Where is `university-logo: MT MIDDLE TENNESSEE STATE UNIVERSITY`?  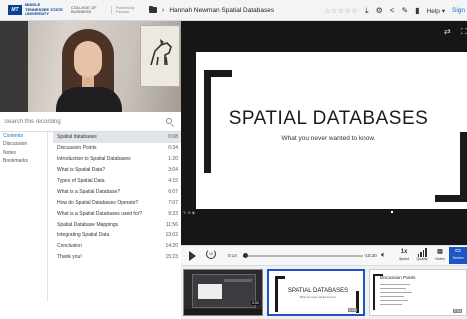
university-logo: MT MIDDLE TENNESSEE STATE UNIVERSITY is located at coordinates (36, 10).